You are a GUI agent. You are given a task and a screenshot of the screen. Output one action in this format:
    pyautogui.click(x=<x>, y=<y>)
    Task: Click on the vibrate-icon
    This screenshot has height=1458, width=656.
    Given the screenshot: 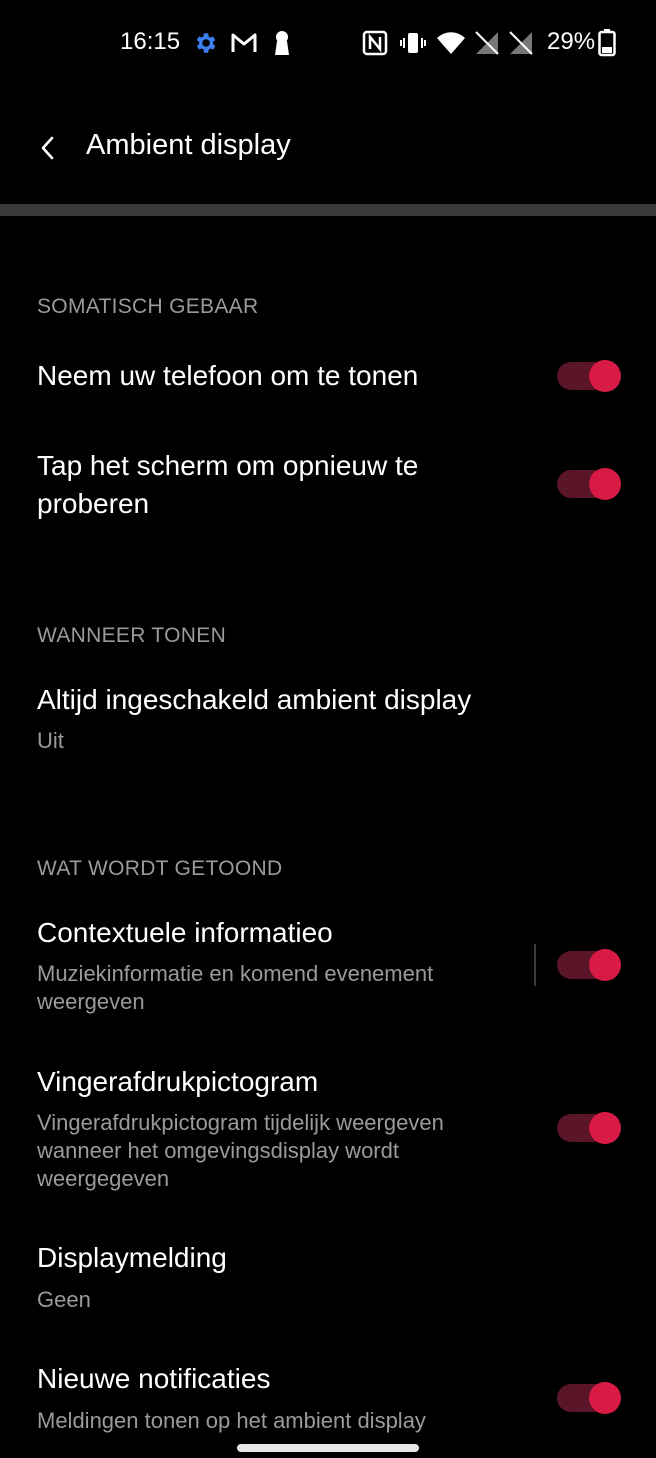 What is the action you would take?
    pyautogui.click(x=413, y=43)
    